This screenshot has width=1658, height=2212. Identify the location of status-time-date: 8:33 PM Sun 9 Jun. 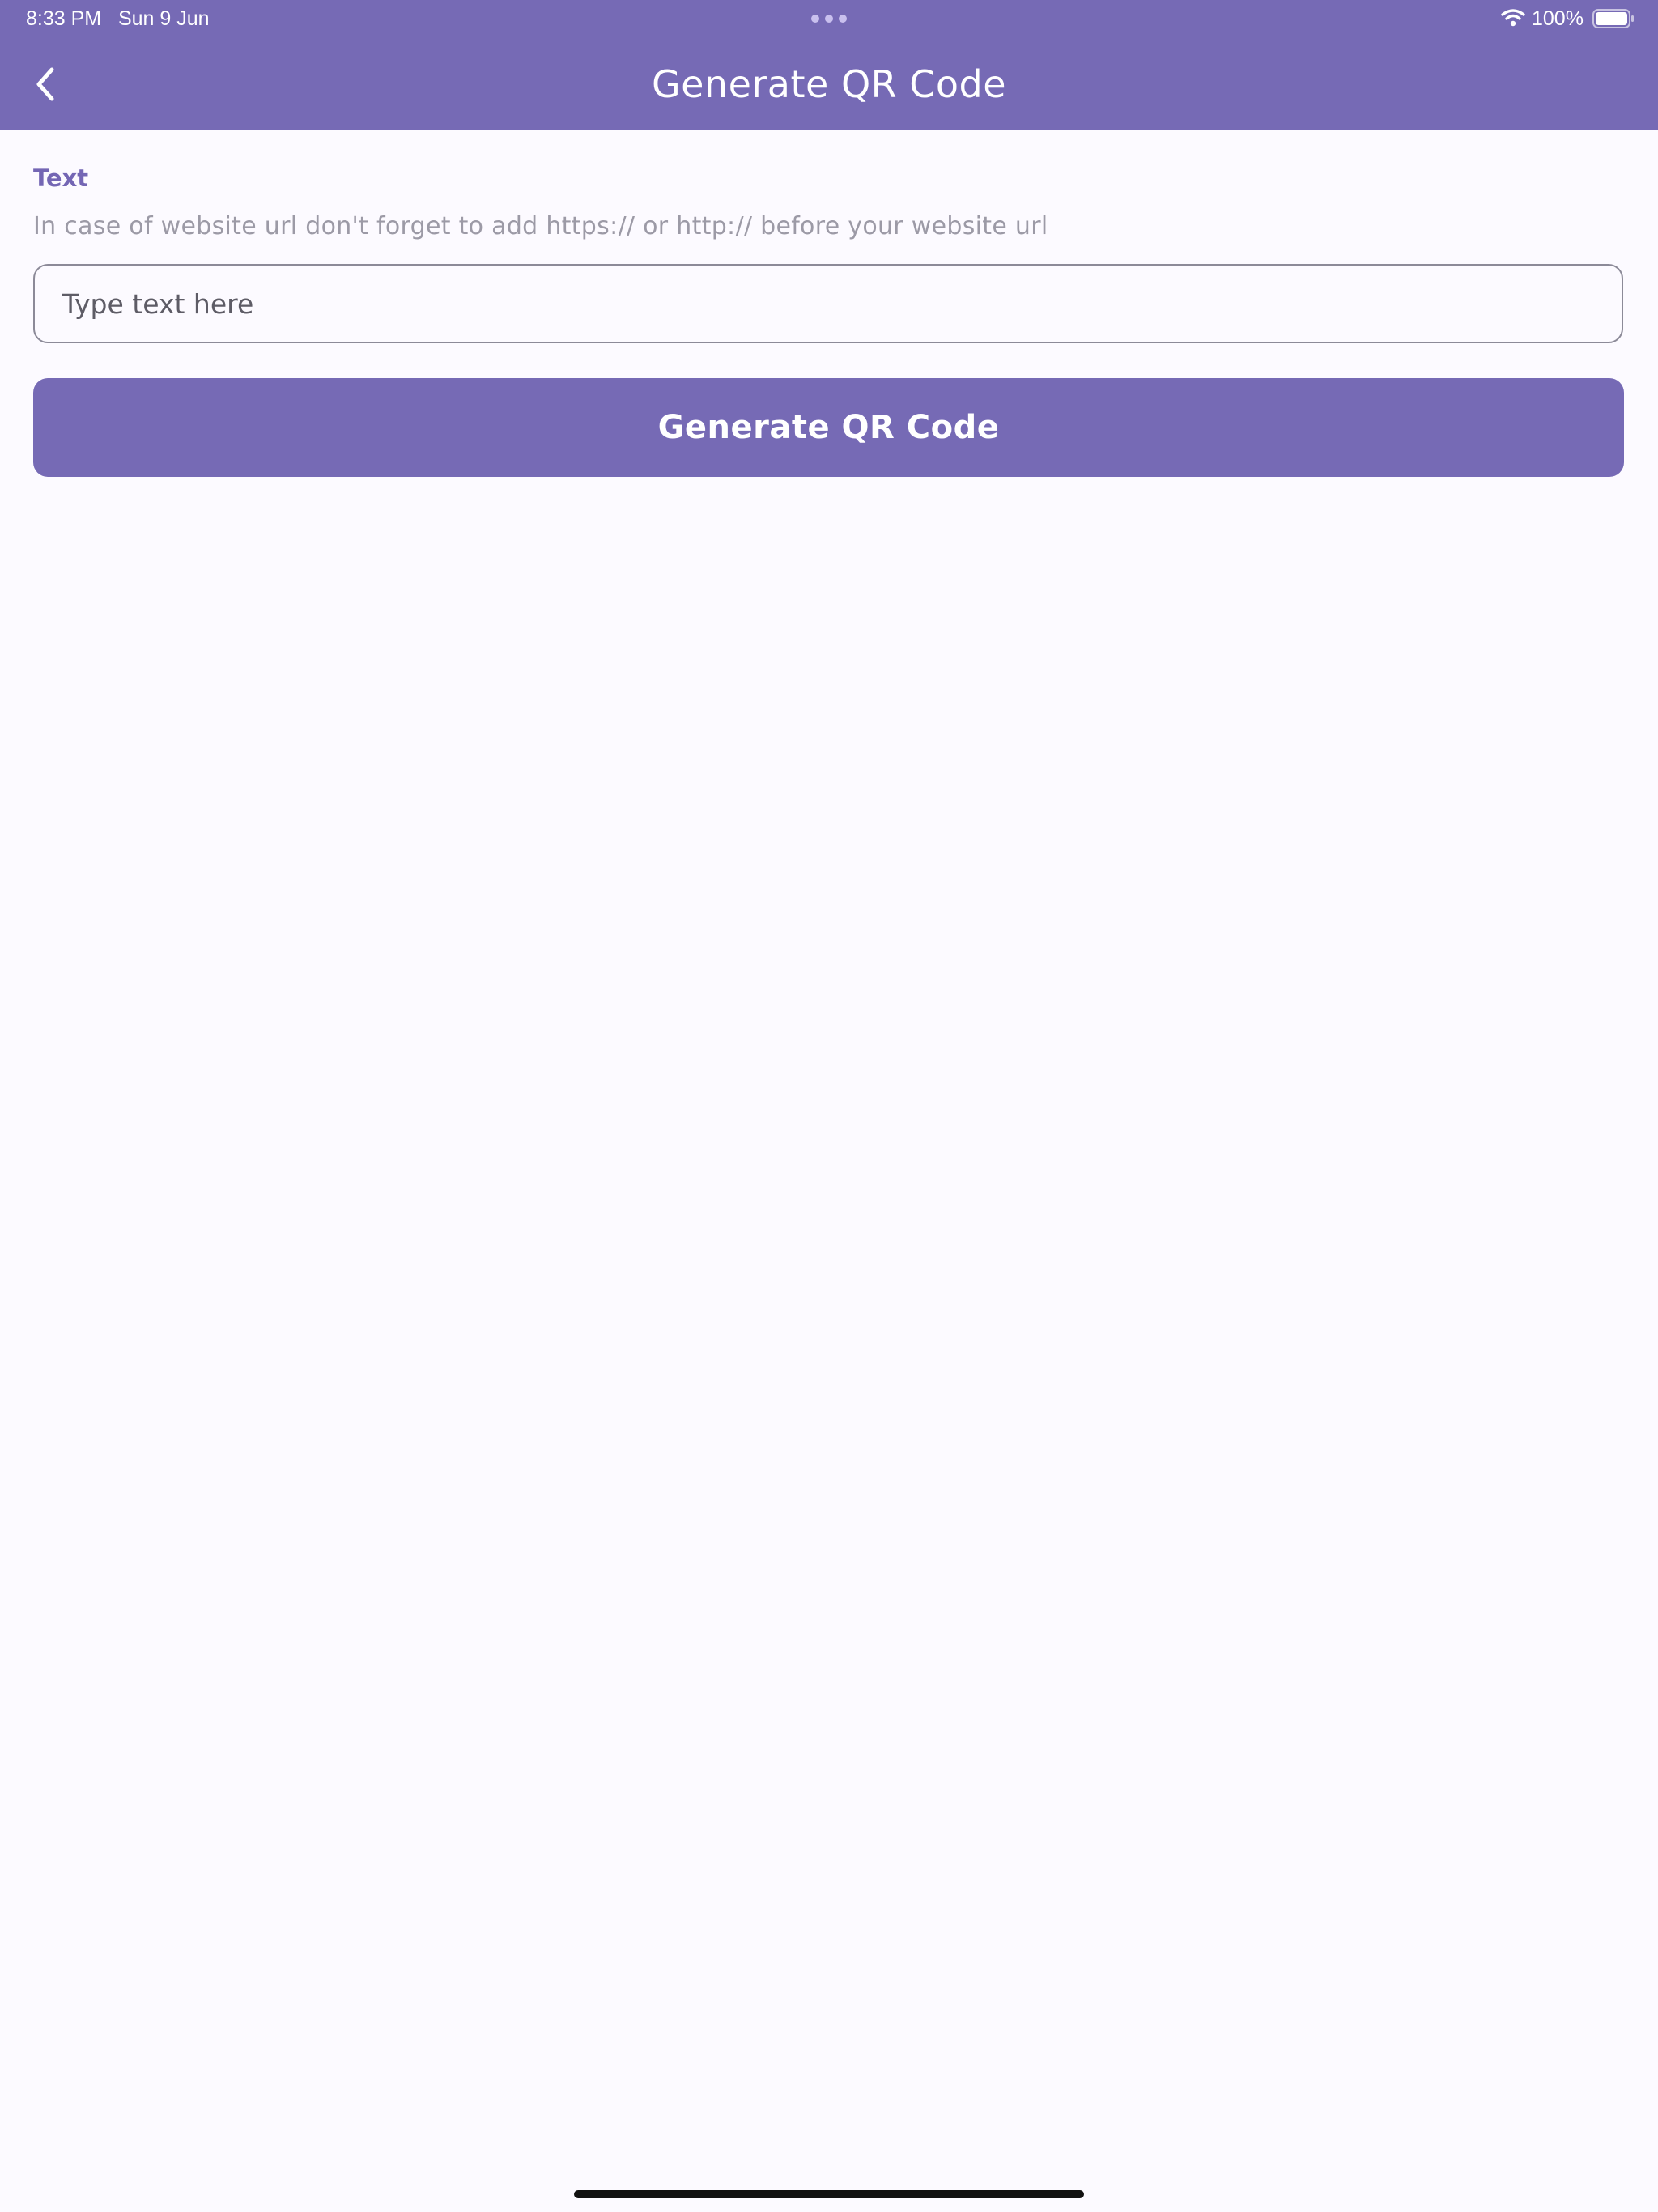
(118, 19).